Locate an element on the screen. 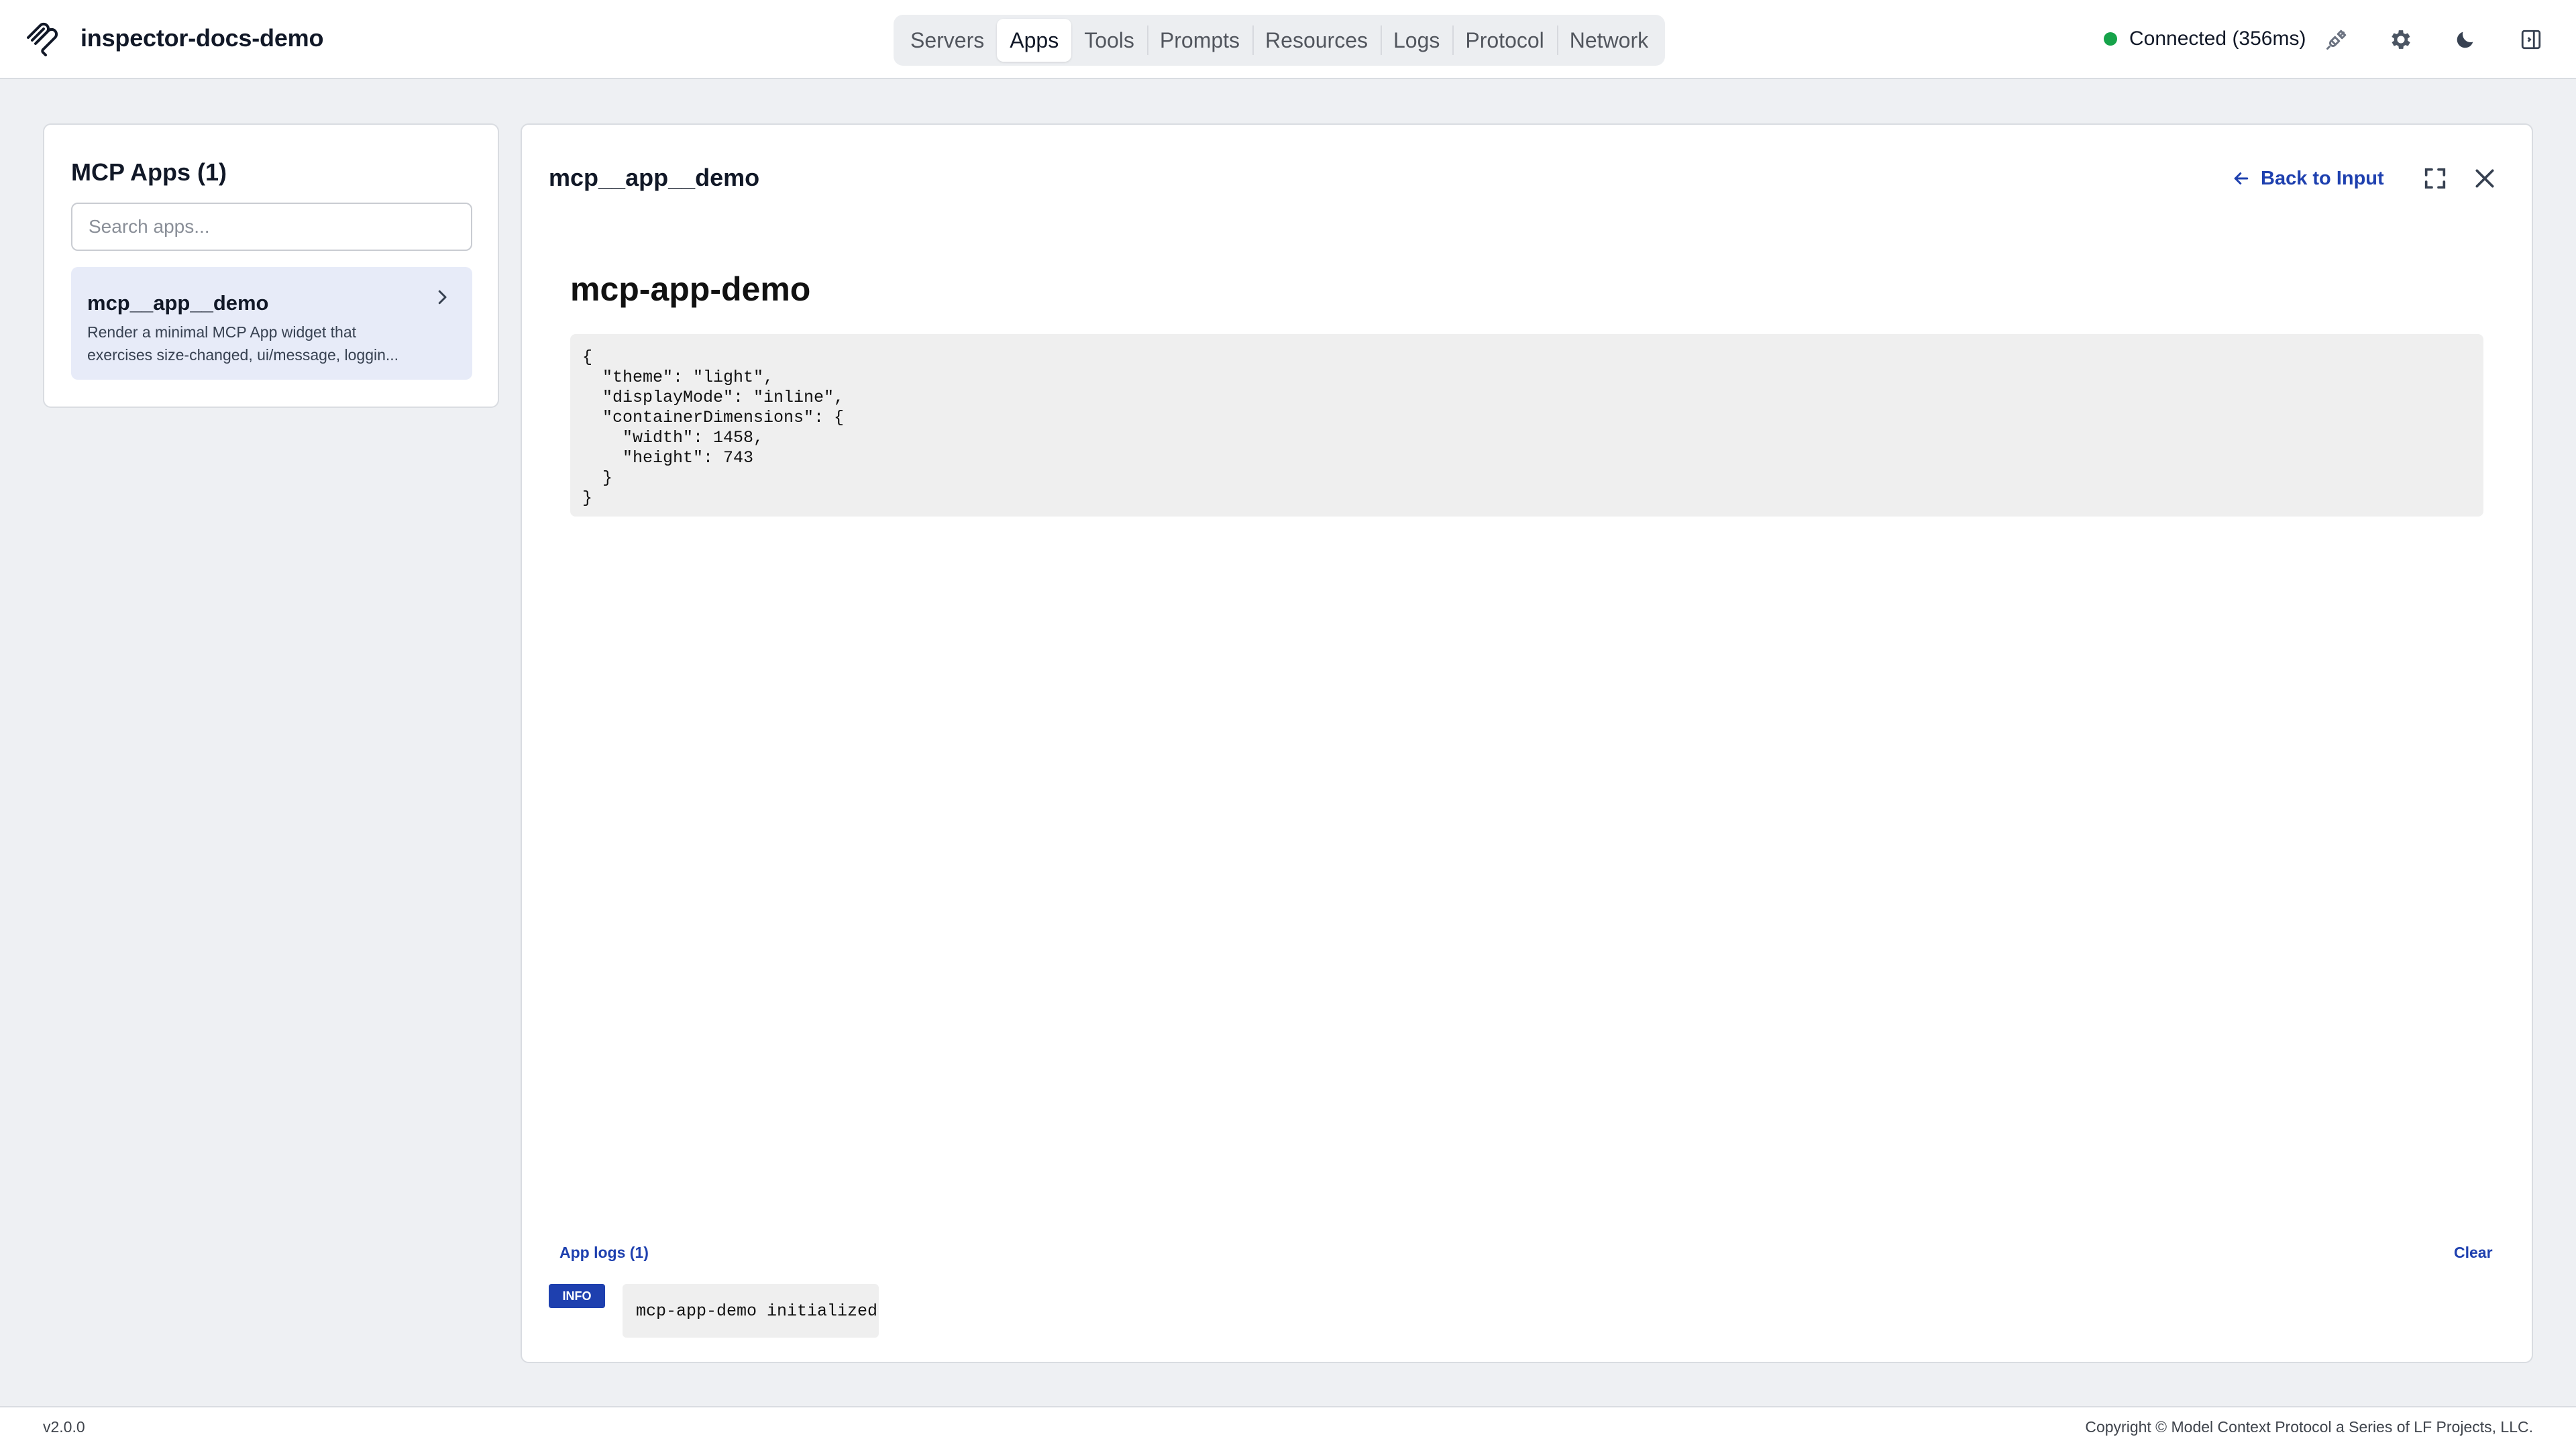 The width and height of the screenshot is (2576, 1449). server-name-title: inspector-docs-demo is located at coordinates (202, 38).